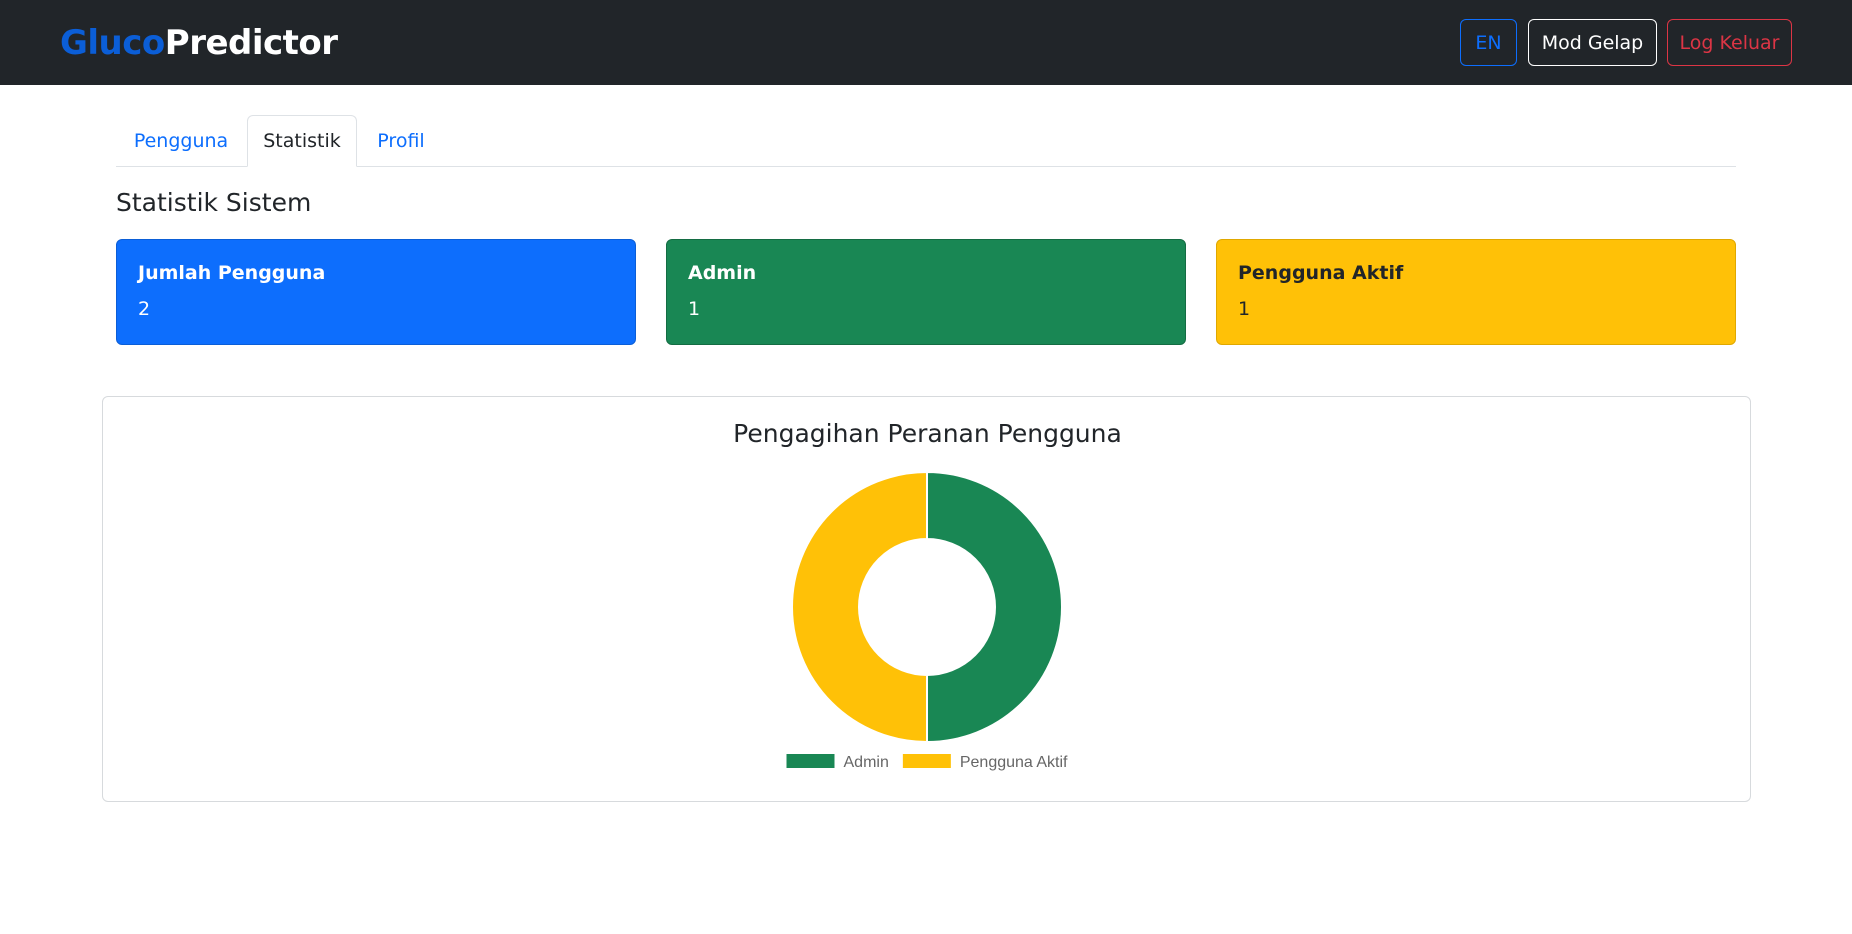 This screenshot has width=1852, height=934. Describe the element at coordinates (232, 273) in the screenshot. I see `stat-label: Jumlah Pengguna` at that location.